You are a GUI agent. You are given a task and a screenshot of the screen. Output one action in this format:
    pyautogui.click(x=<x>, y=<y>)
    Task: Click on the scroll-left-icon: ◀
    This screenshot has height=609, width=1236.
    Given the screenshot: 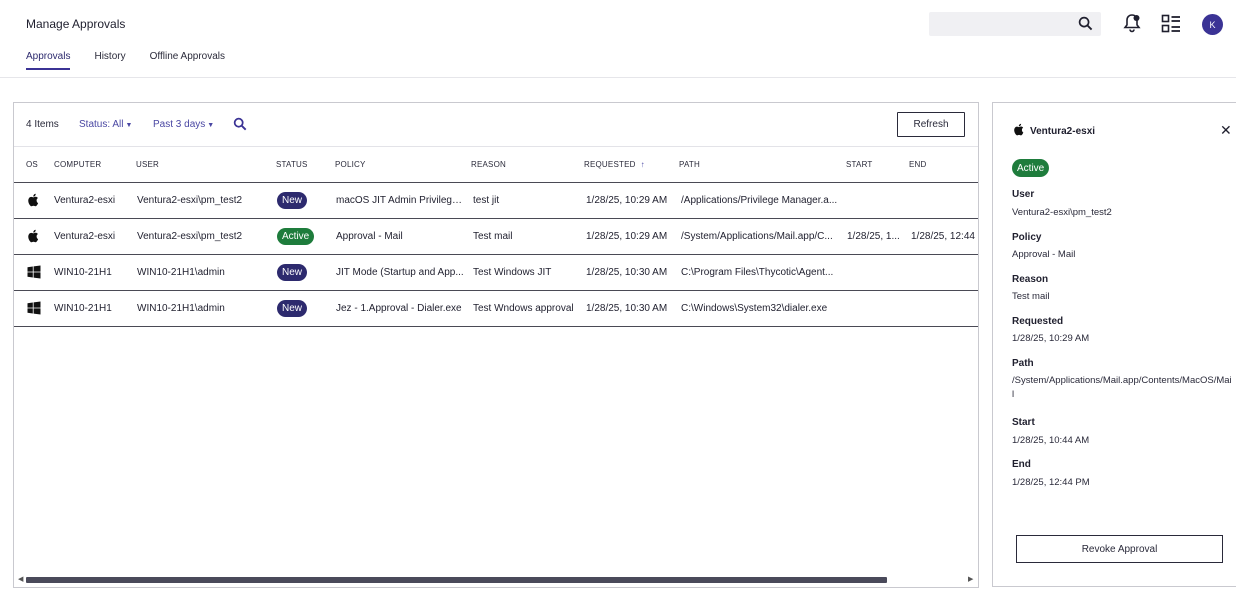 What is the action you would take?
    pyautogui.click(x=20, y=579)
    